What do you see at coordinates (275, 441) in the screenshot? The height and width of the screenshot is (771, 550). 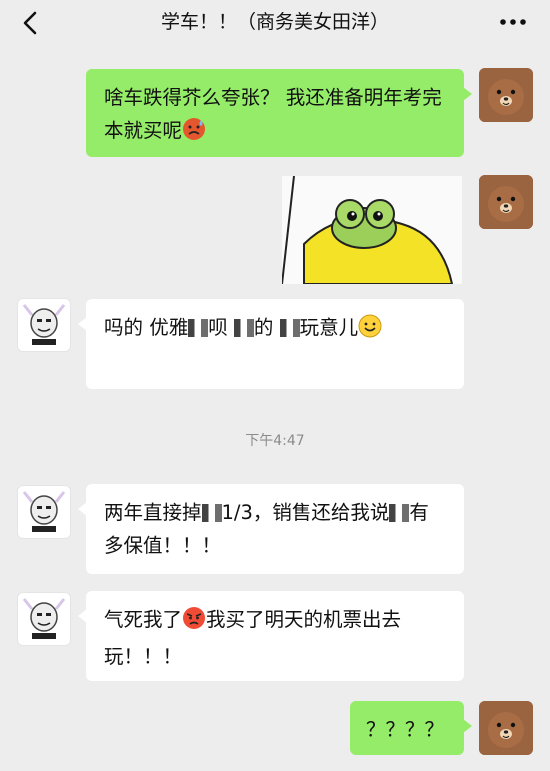 I see `timestamp: 下午4:47` at bounding box center [275, 441].